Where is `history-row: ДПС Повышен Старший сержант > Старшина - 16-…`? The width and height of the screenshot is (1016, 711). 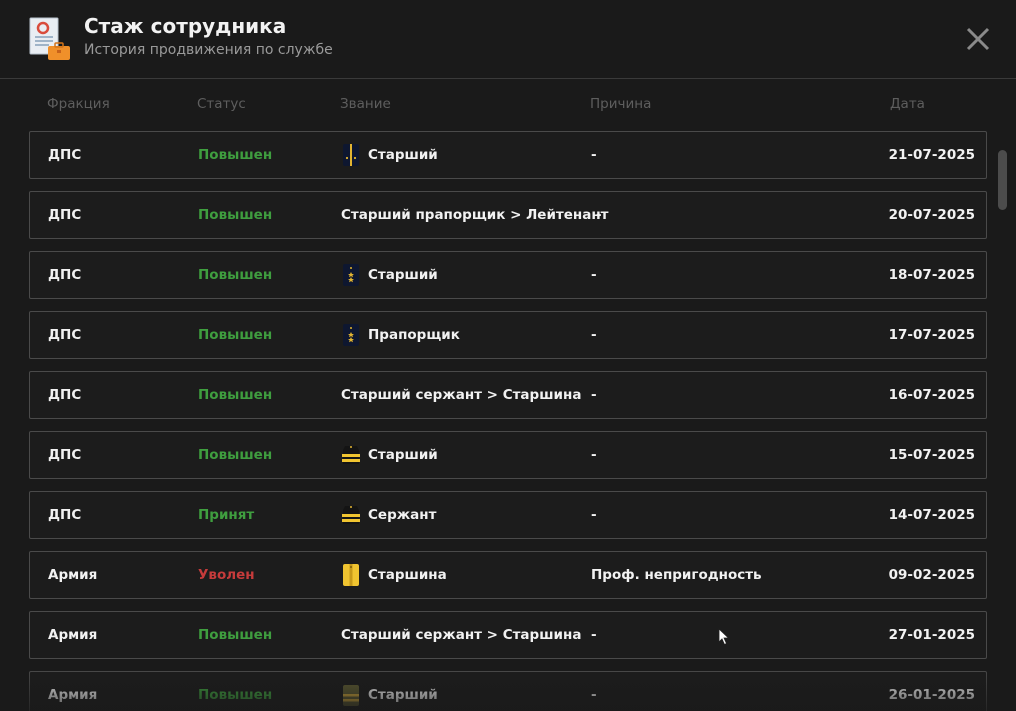 history-row: ДПС Повышен Старший сержант > Старшина - 16-… is located at coordinates (508, 395).